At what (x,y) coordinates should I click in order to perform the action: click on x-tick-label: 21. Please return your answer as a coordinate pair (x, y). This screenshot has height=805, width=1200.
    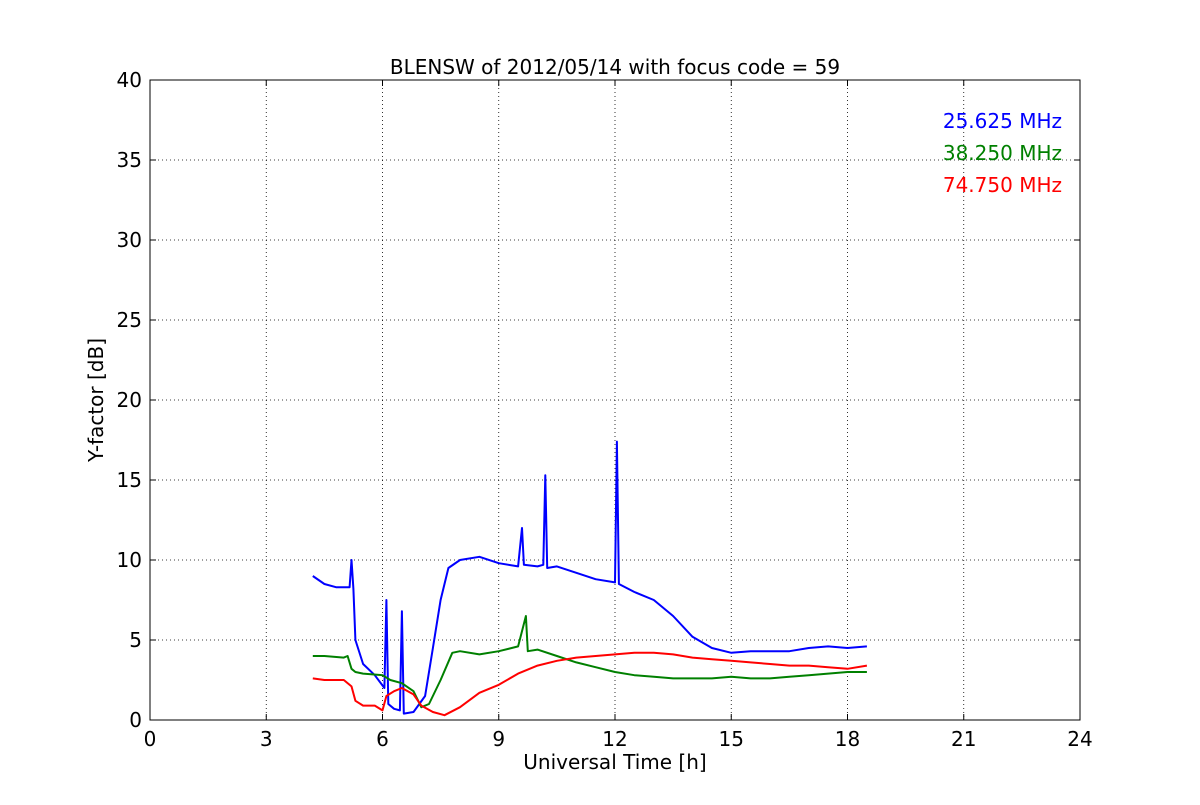
    Looking at the image, I should click on (963, 739).